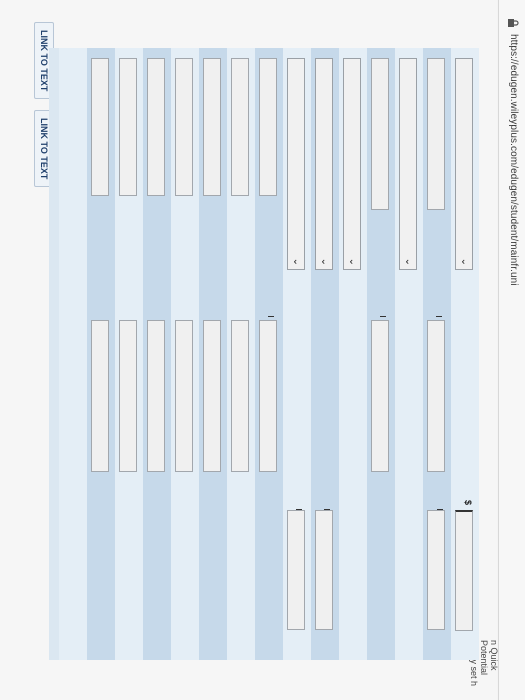 This screenshot has width=525, height=700. What do you see at coordinates (464, 570) in the screenshot?
I see `debit-input` at bounding box center [464, 570].